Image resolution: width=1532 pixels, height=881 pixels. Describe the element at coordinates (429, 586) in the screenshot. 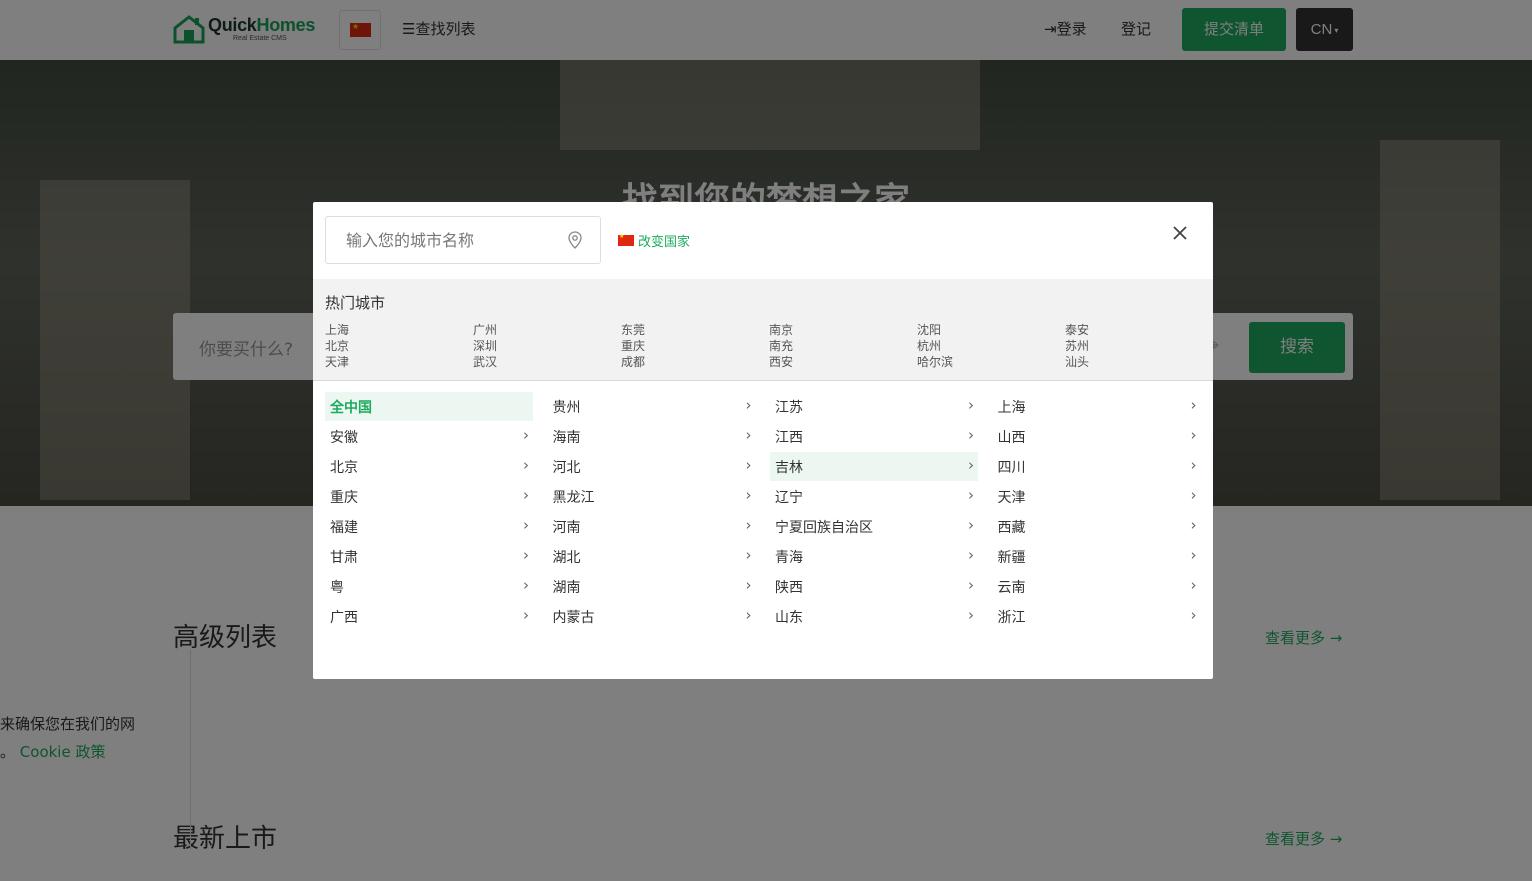

I see `province-item: 粤 ›` at that location.